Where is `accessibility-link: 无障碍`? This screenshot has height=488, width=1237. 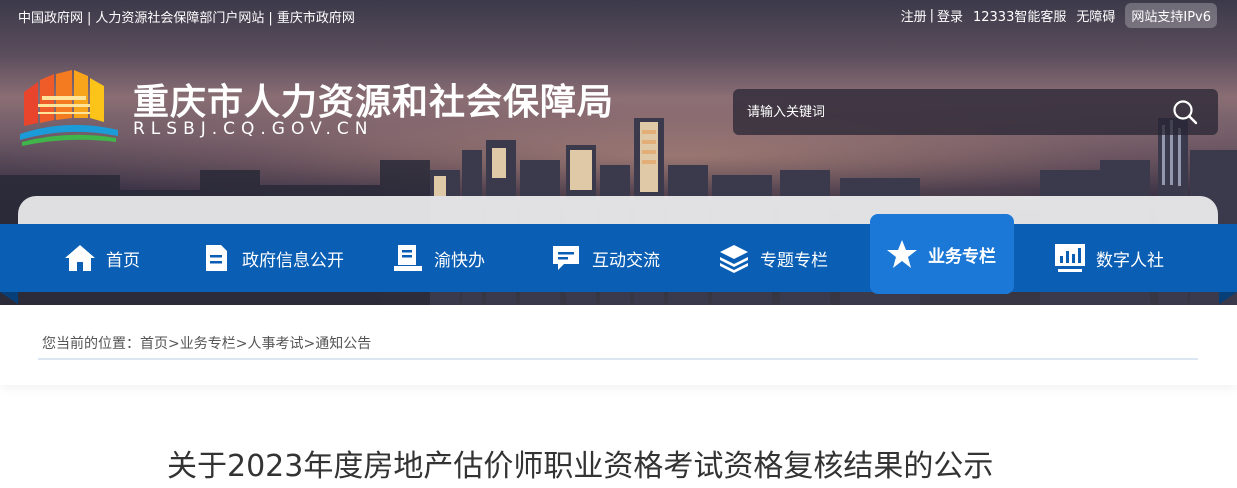 accessibility-link: 无障碍 is located at coordinates (1095, 15).